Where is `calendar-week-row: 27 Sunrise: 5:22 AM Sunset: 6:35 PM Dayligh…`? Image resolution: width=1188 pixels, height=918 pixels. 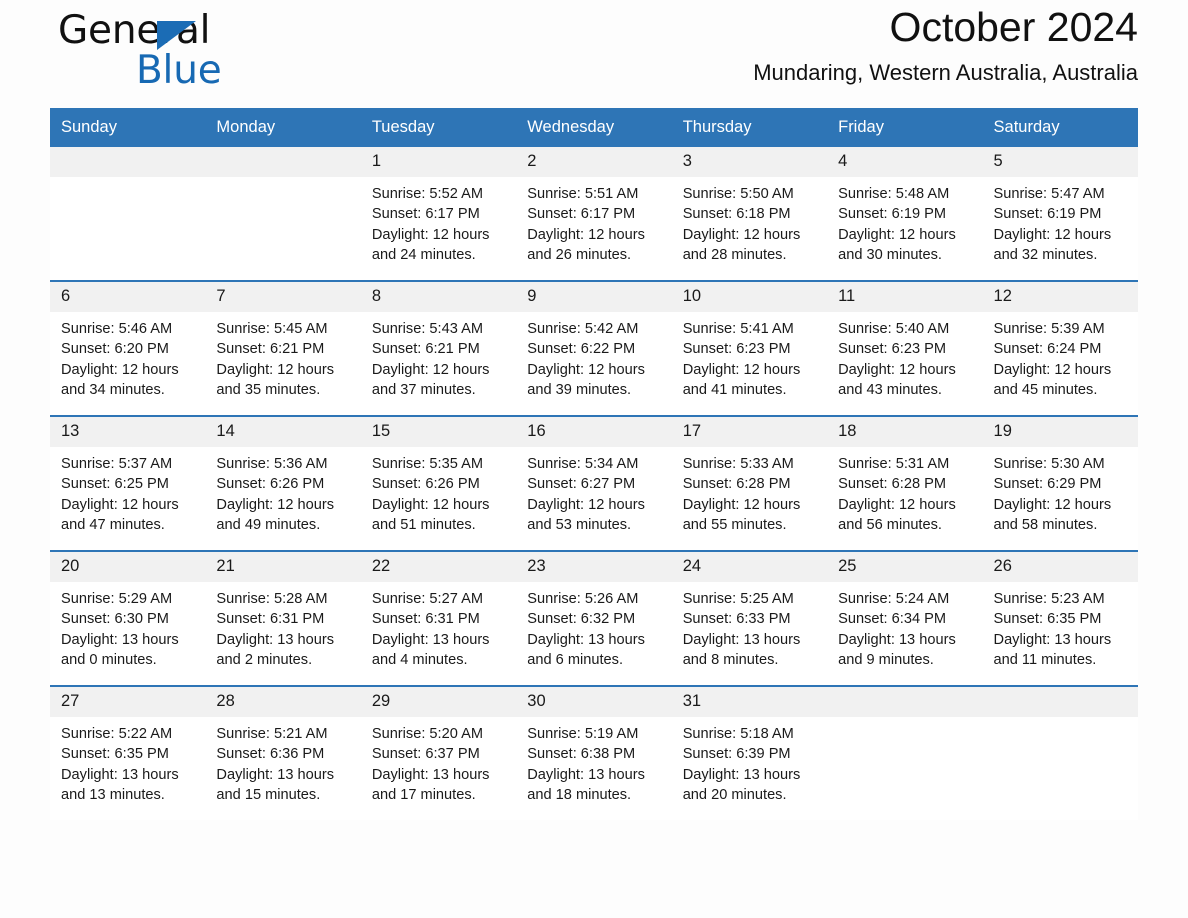 calendar-week-row: 27 Sunrise: 5:22 AM Sunset: 6:35 PM Dayligh… is located at coordinates (594, 752).